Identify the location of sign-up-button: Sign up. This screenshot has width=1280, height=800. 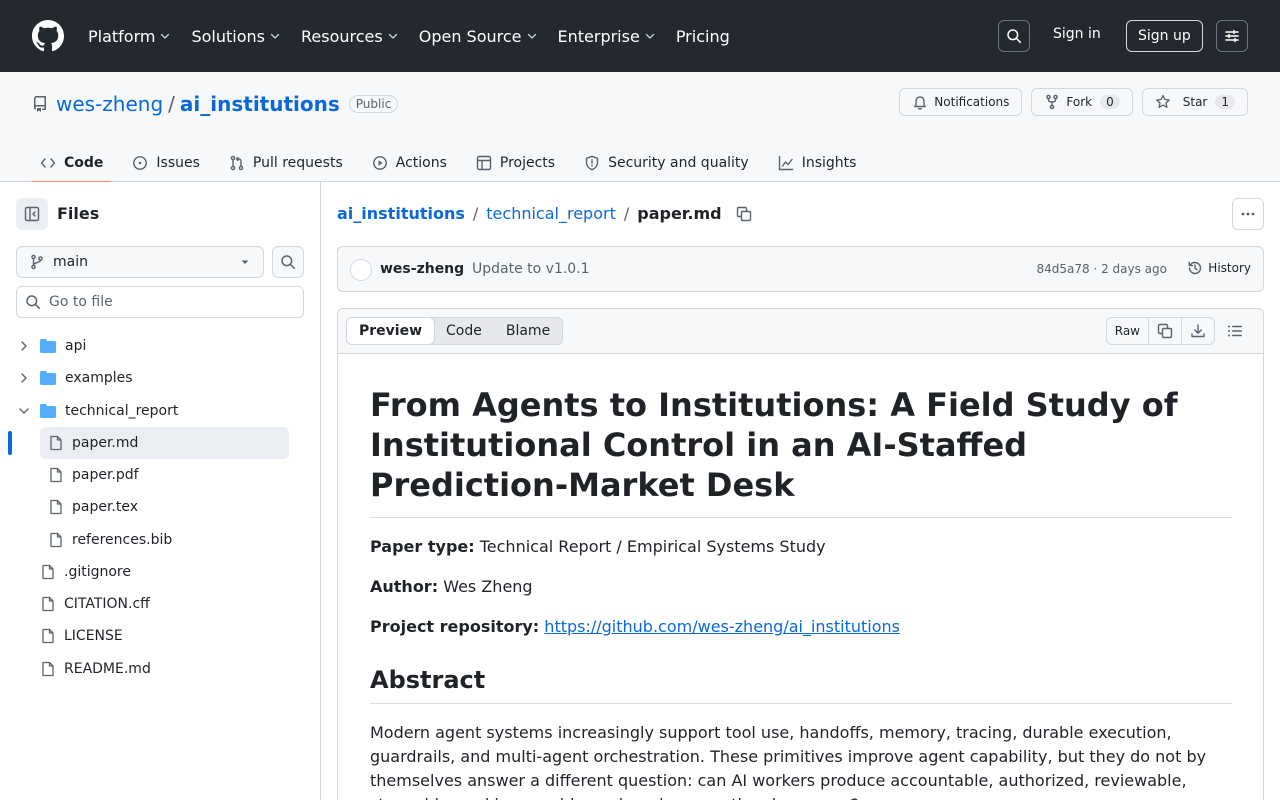
(1164, 36).